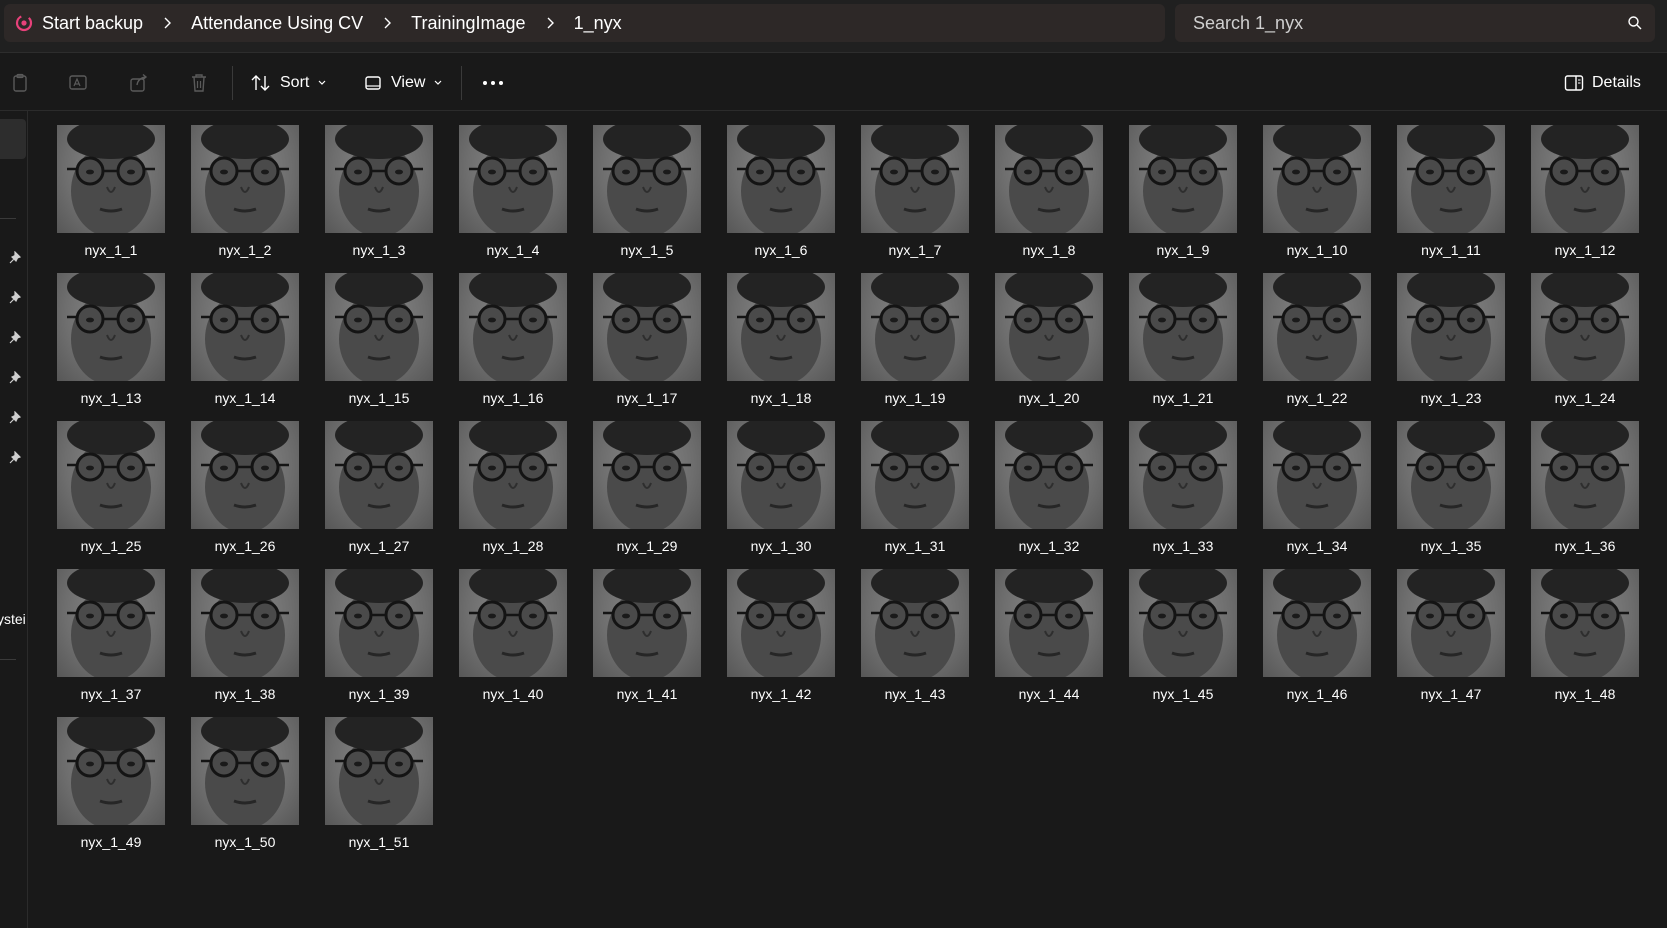  What do you see at coordinates (468, 23) in the screenshot?
I see `breadcrumb-item-trainingimage: TrainingImage` at bounding box center [468, 23].